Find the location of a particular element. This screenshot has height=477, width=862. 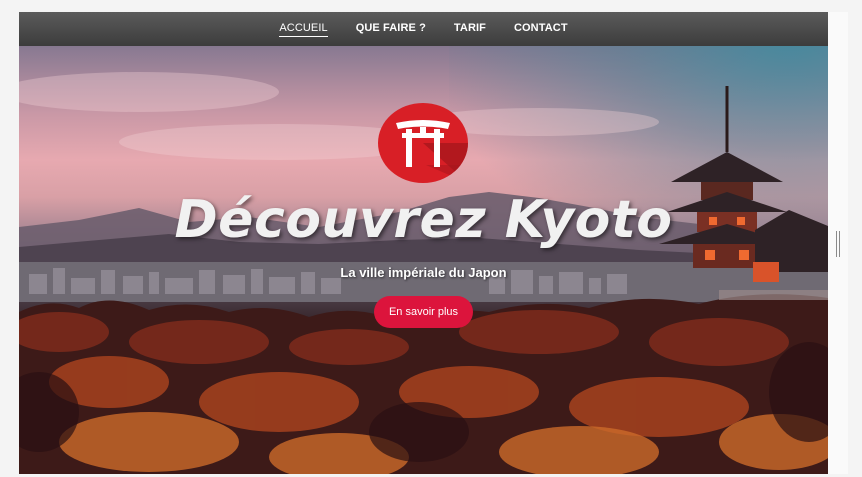

nav-link-tarif: TARIF is located at coordinates (470, 29).